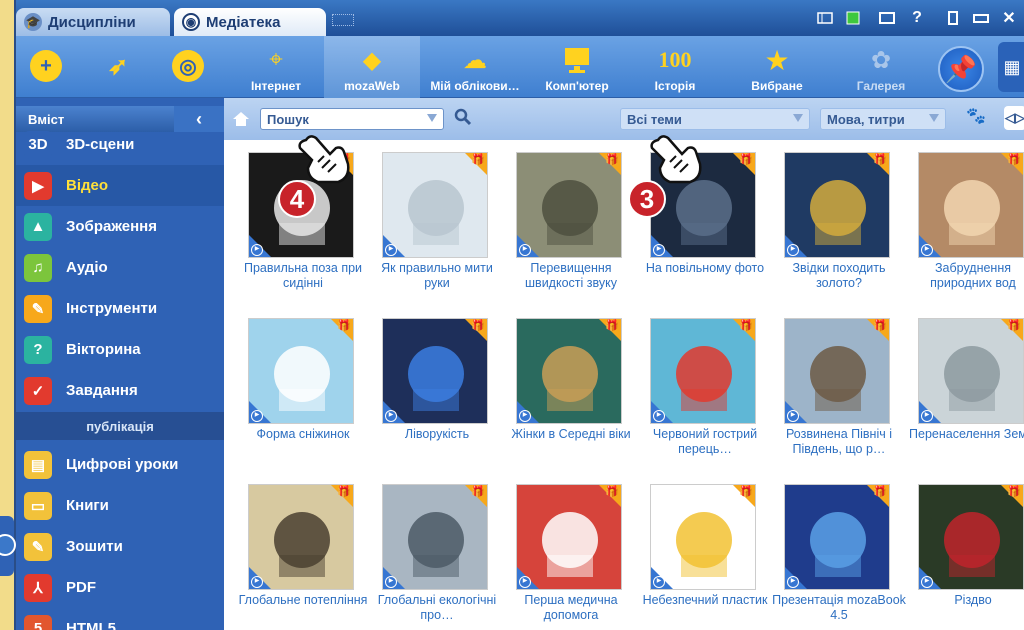  I want to click on video-card: 🎁 ▶ Перевищення швидкості звуку, so click(571, 215).